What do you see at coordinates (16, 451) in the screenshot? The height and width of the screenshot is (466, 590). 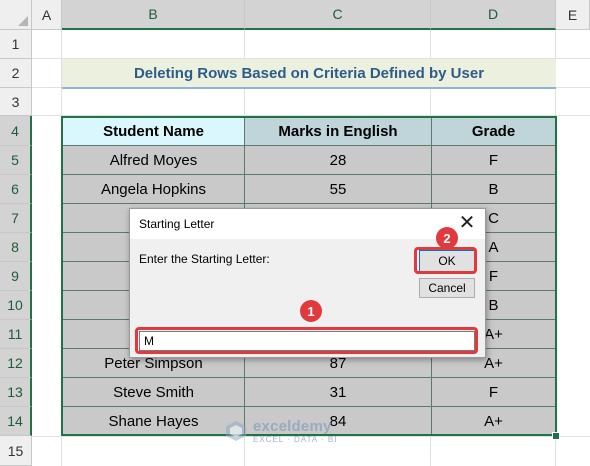 I see `row-header-15: 15` at bounding box center [16, 451].